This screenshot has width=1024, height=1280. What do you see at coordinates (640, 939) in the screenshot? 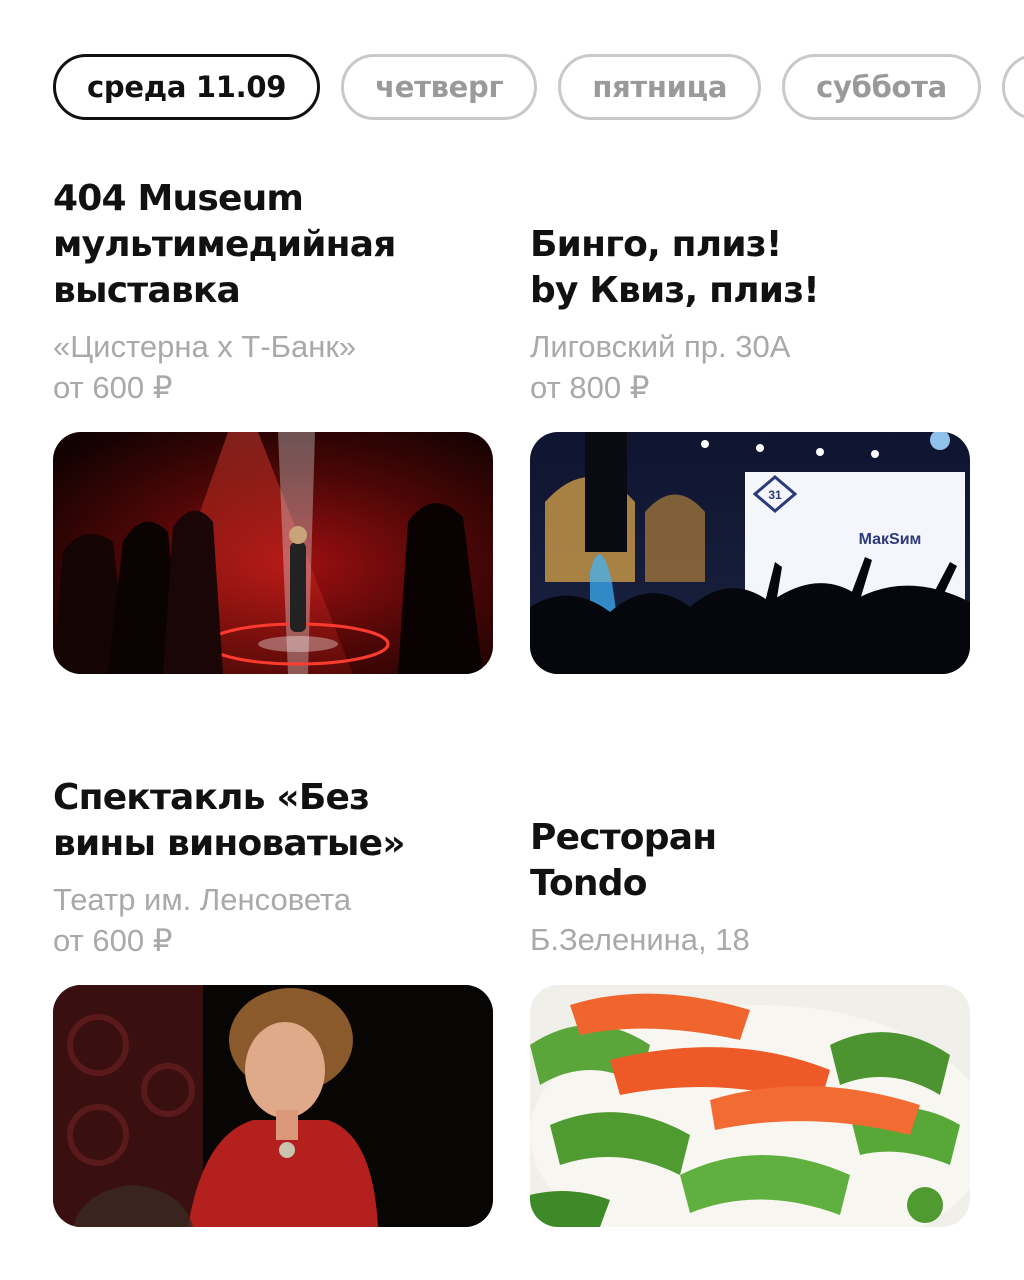
I see `event-venue: Б.Зеленина, 18` at bounding box center [640, 939].